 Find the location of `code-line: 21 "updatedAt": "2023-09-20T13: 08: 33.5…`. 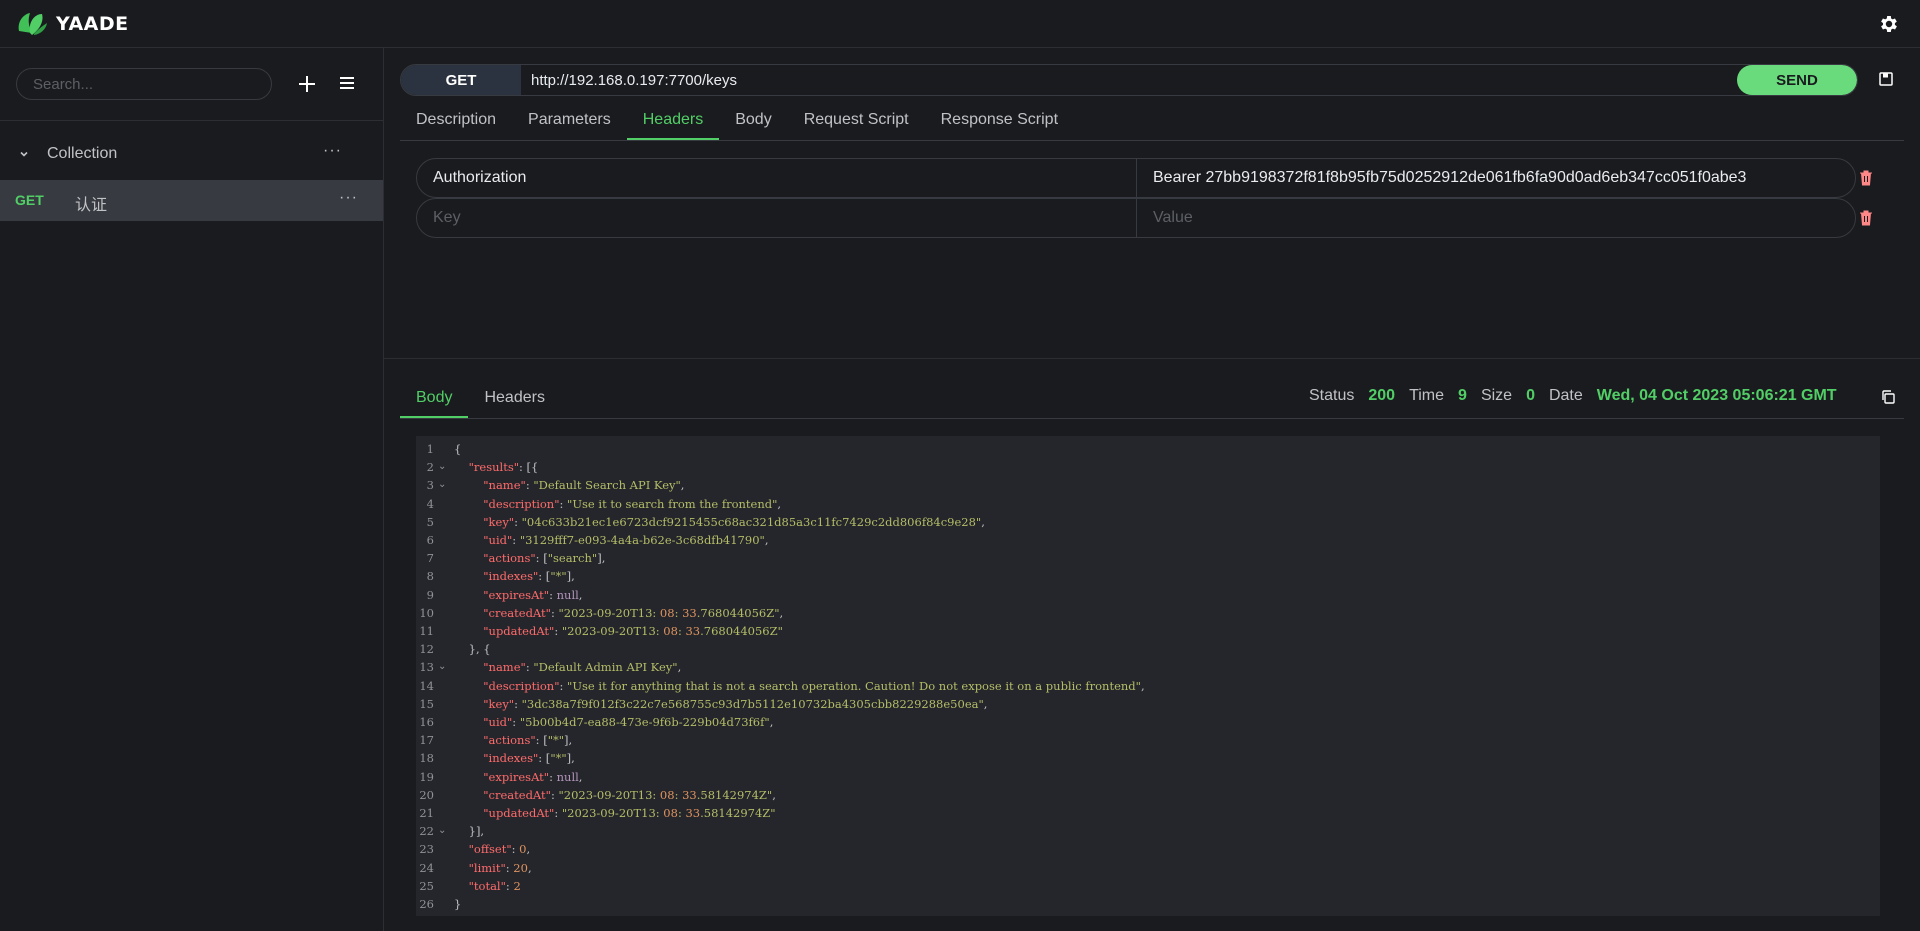

code-line: 21 "updatedAt": "2023-09-20T13: 08: 33.5… is located at coordinates (1148, 813).